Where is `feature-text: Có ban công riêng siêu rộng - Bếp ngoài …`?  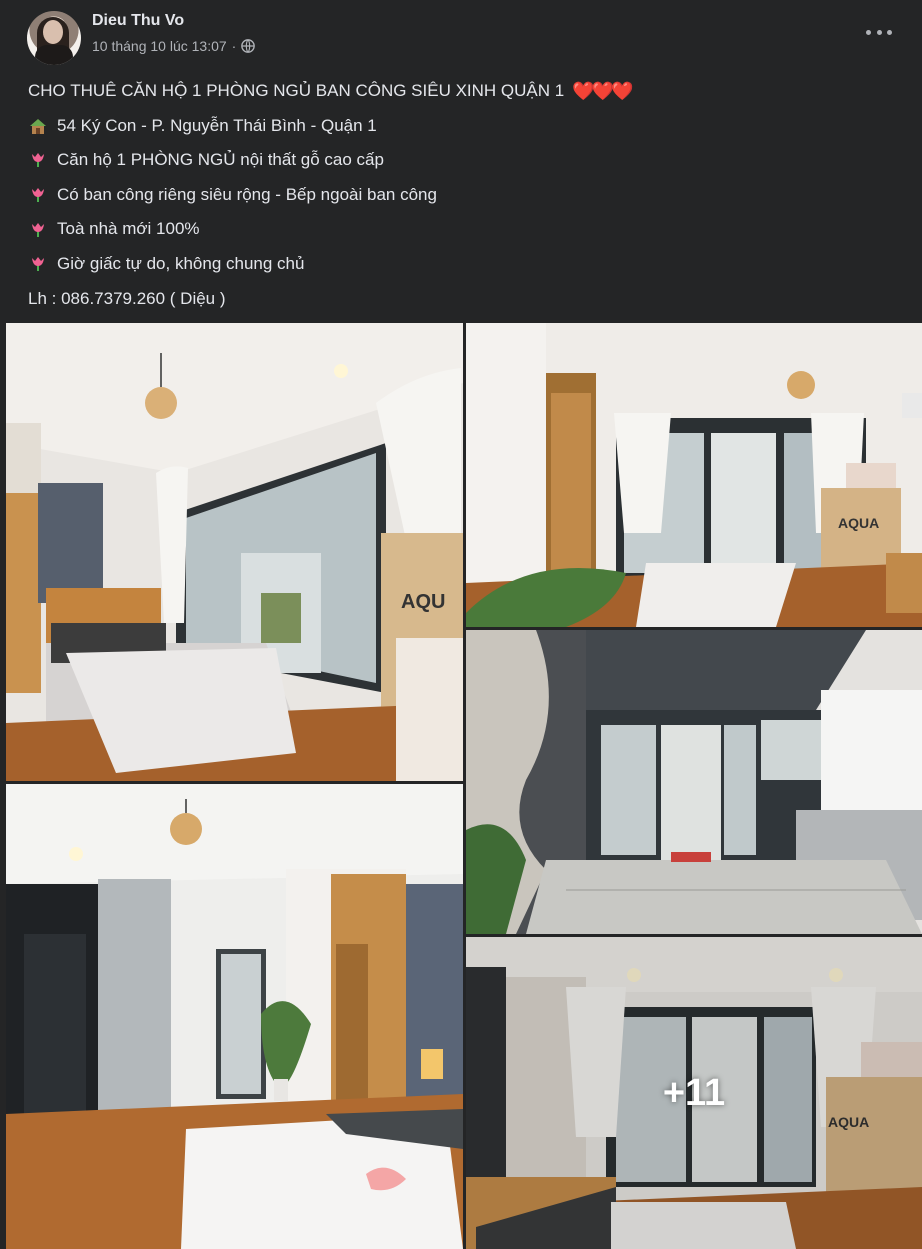
feature-text: Có ban công riêng siêu rộng - Bếp ngoài … is located at coordinates (247, 194).